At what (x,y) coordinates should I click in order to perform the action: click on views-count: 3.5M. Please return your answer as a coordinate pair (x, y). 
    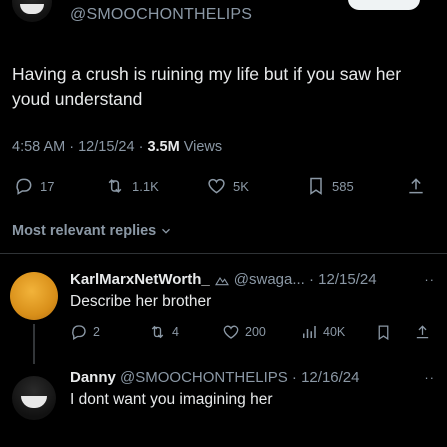
    Looking at the image, I should click on (163, 147).